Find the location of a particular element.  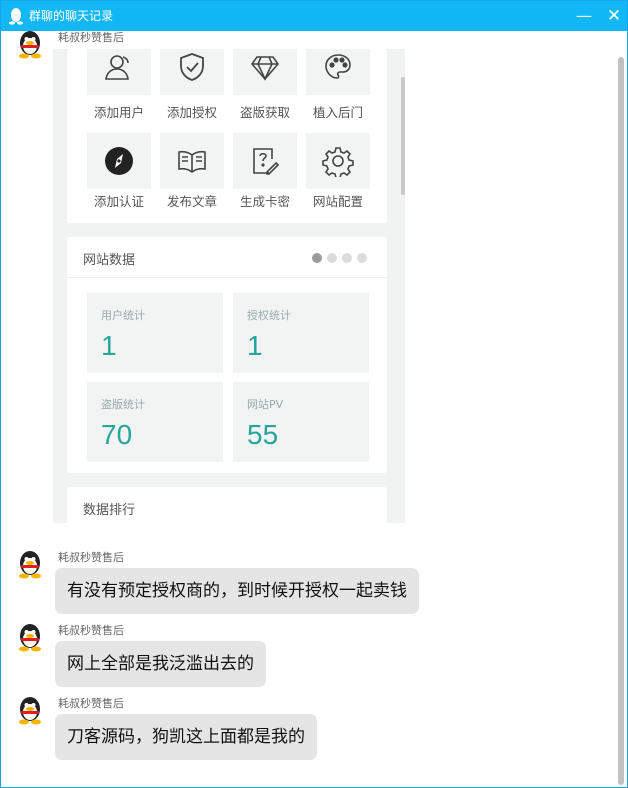

action-label: 添加认证 is located at coordinates (118, 201).